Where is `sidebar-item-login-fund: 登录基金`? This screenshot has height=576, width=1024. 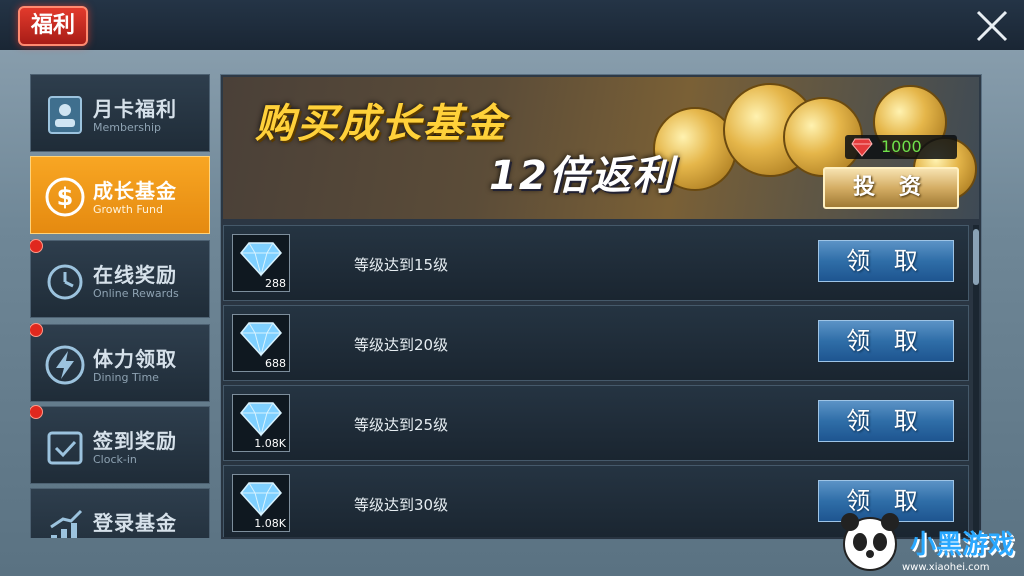 sidebar-item-login-fund: 登录基金 is located at coordinates (120, 513).